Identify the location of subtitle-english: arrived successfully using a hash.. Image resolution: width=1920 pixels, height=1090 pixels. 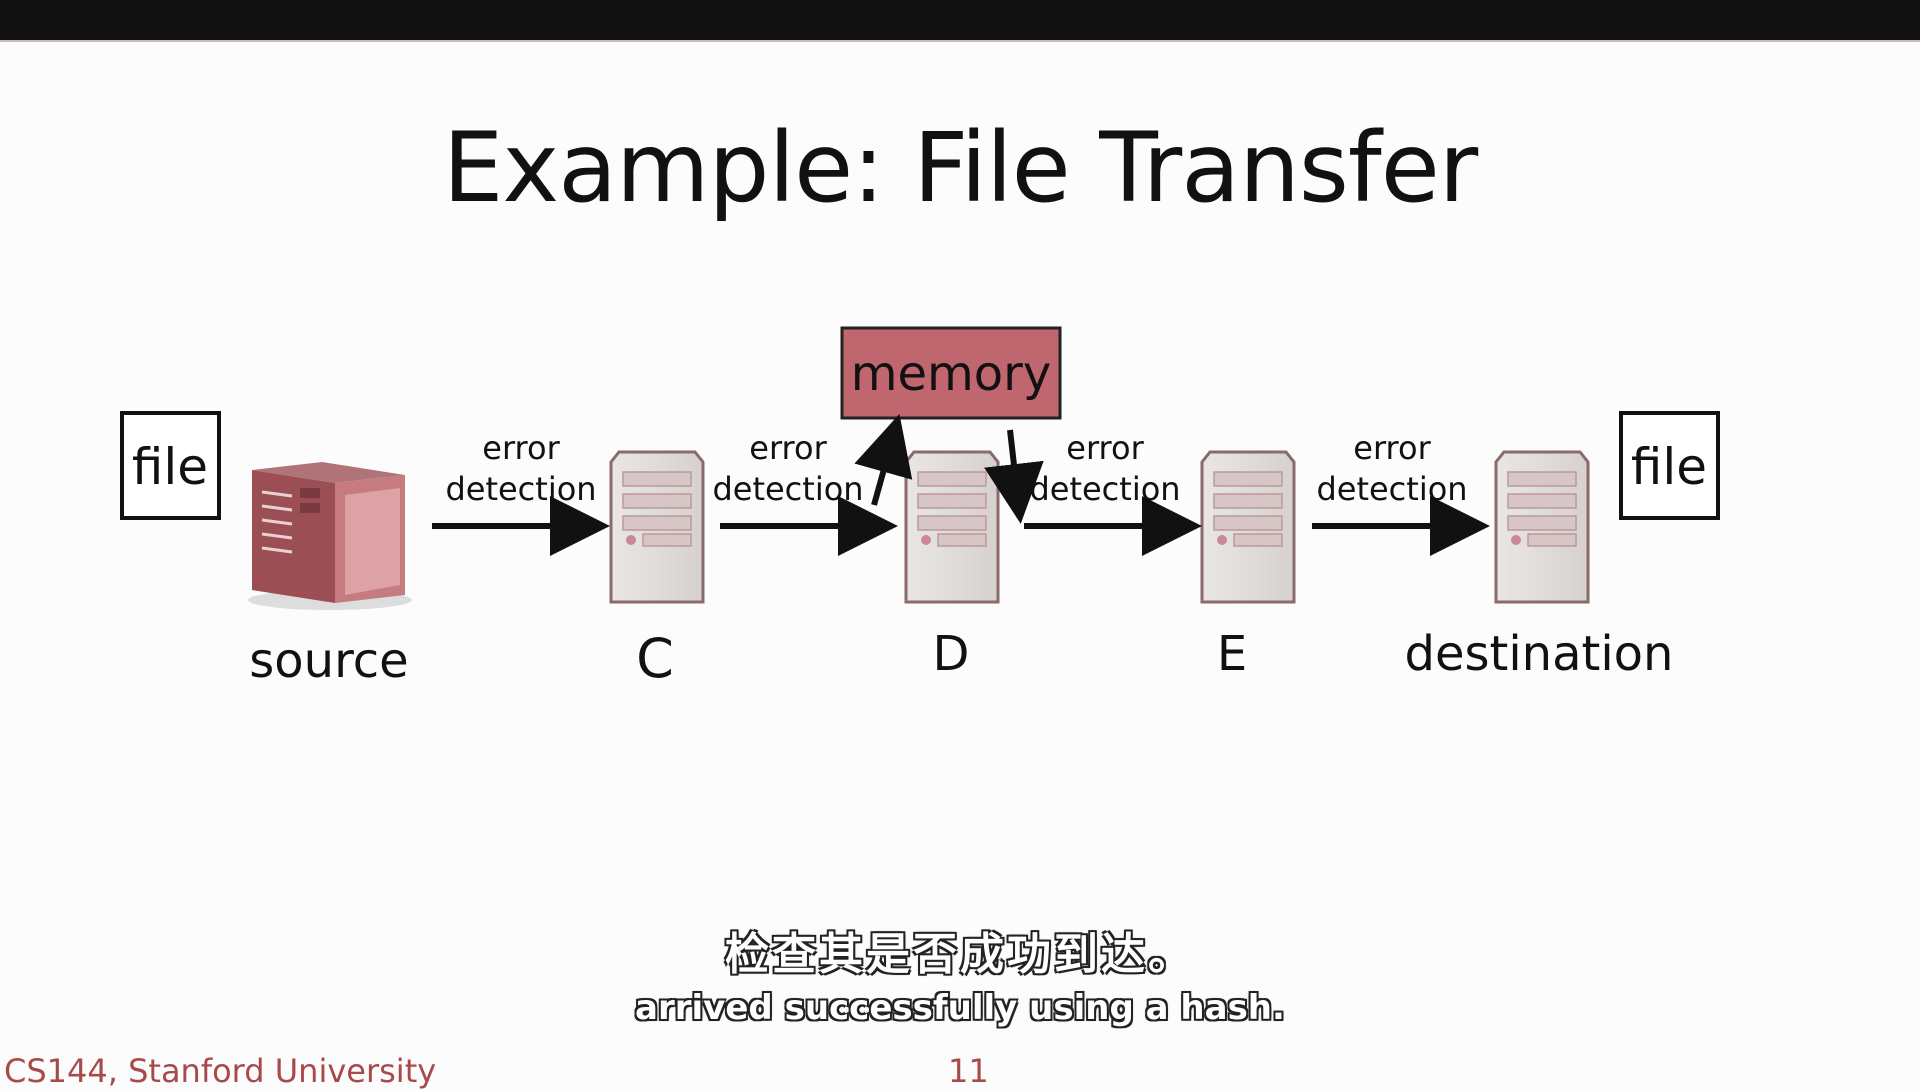
(960, 1008).